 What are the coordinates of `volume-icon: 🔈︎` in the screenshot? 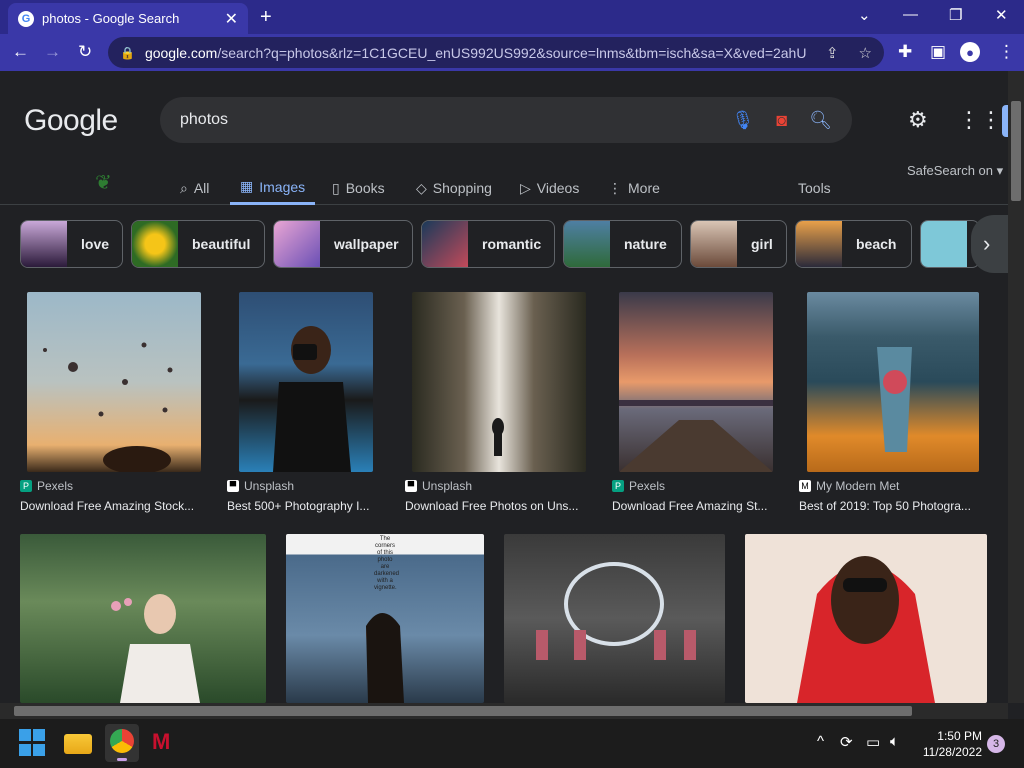 It's located at (894, 741).